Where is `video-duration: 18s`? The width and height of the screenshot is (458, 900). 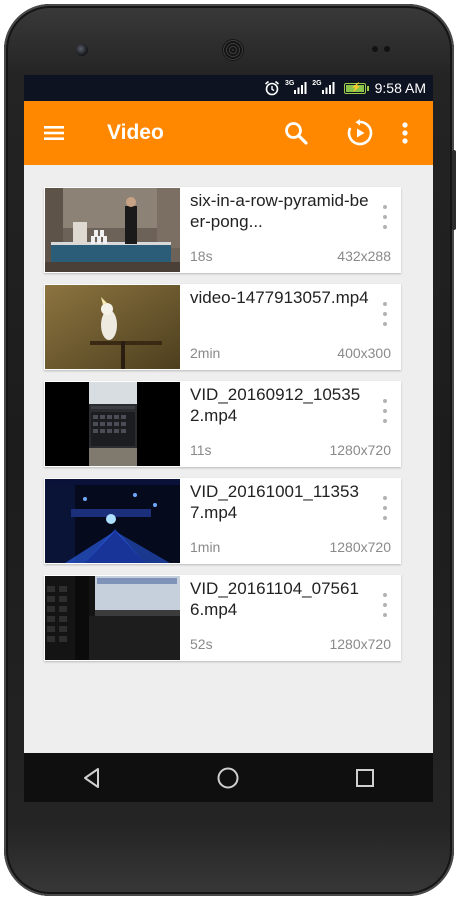
video-duration: 18s is located at coordinates (201, 256).